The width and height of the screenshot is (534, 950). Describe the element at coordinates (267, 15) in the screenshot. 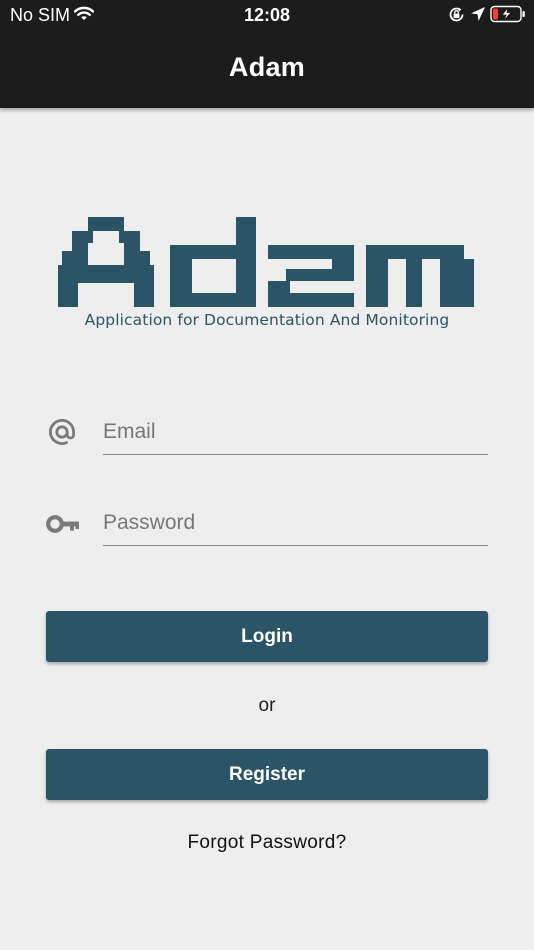

I see `status-bar: No SIM 12:08` at that location.